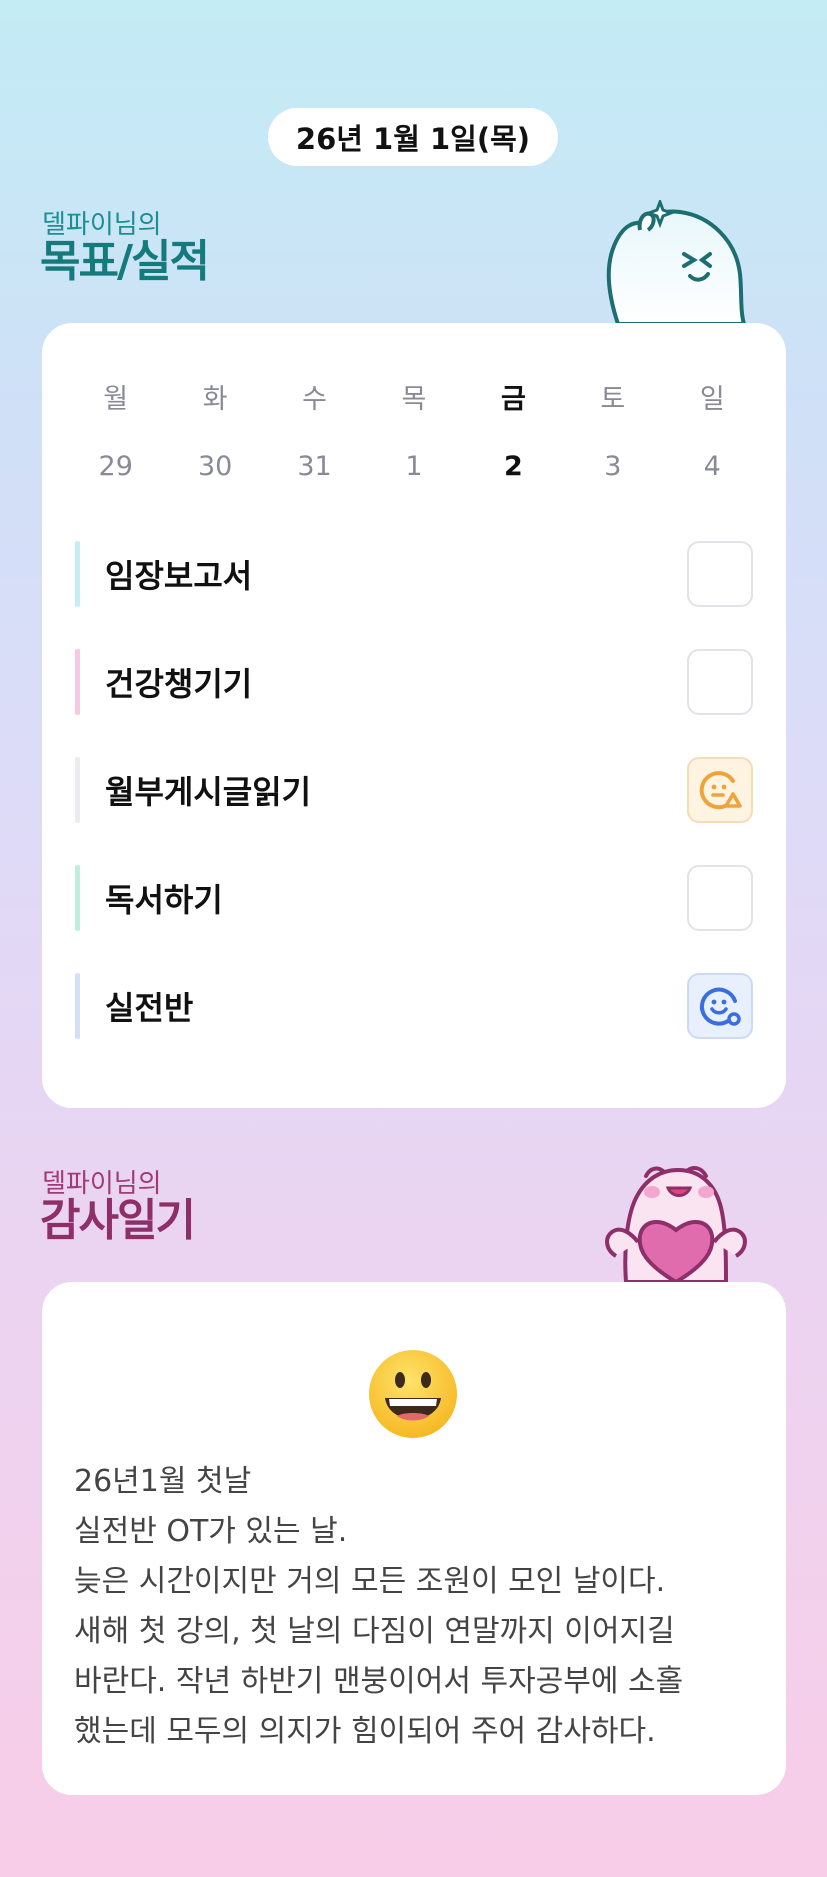 The width and height of the screenshot is (827, 1877). What do you see at coordinates (414, 574) in the screenshot?
I see `goal-item: 임장보고서` at bounding box center [414, 574].